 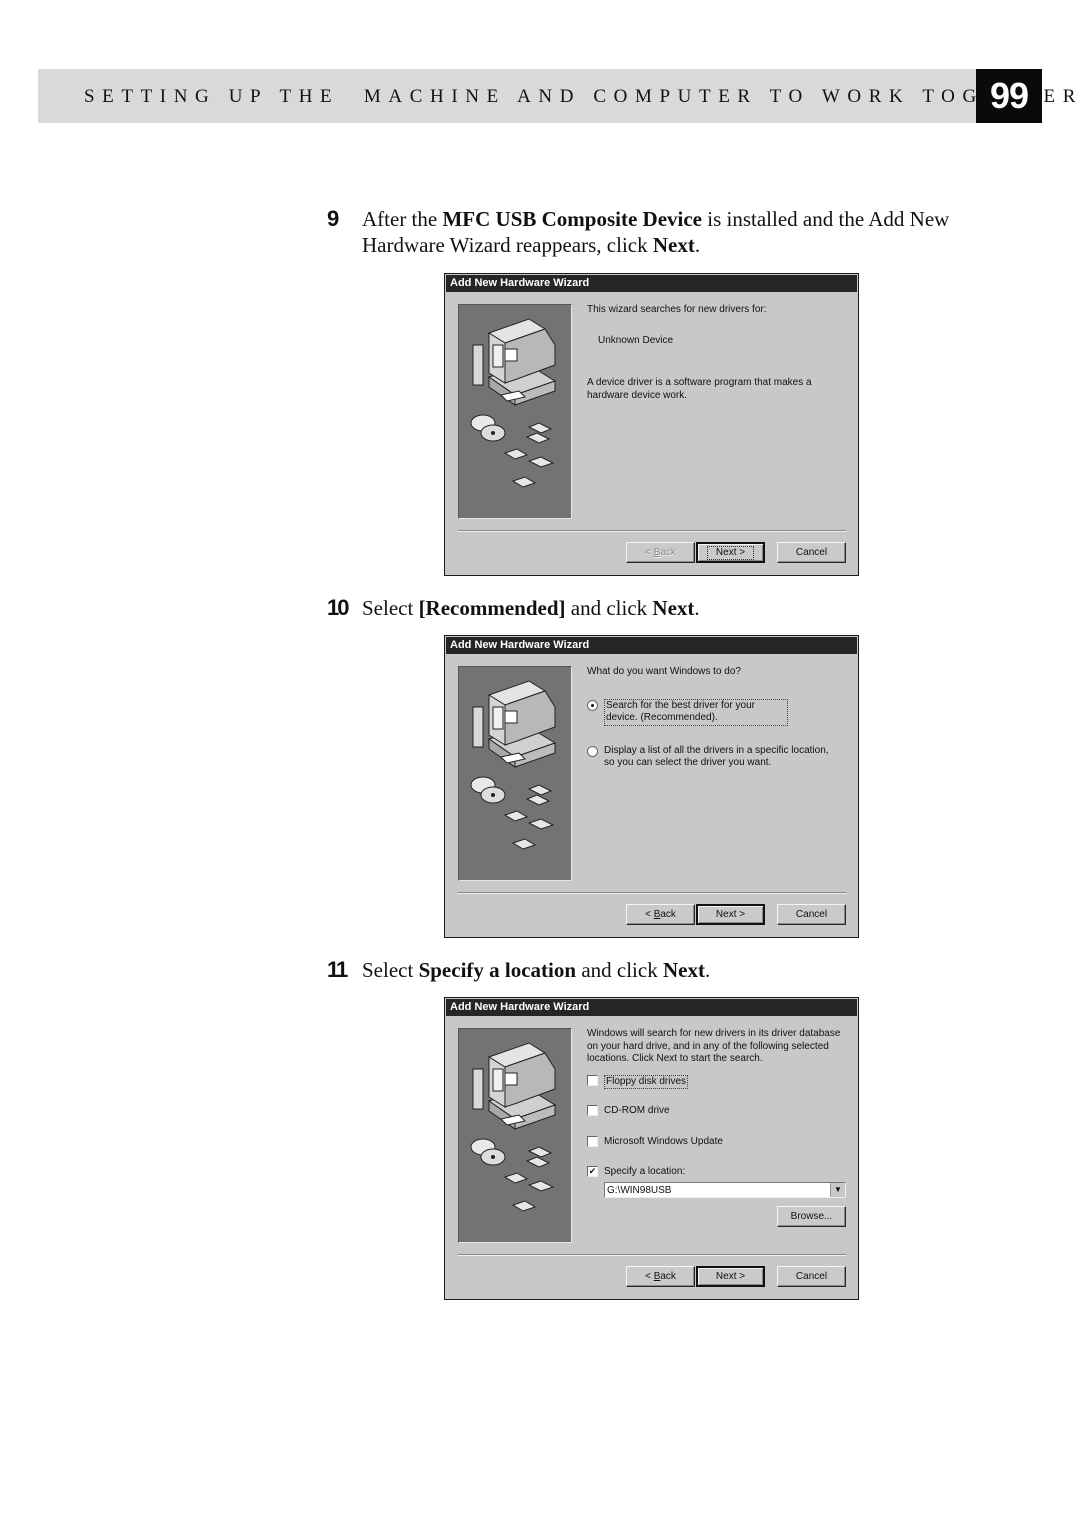 What do you see at coordinates (592, 705) in the screenshot?
I see `radio-selected-icon` at bounding box center [592, 705].